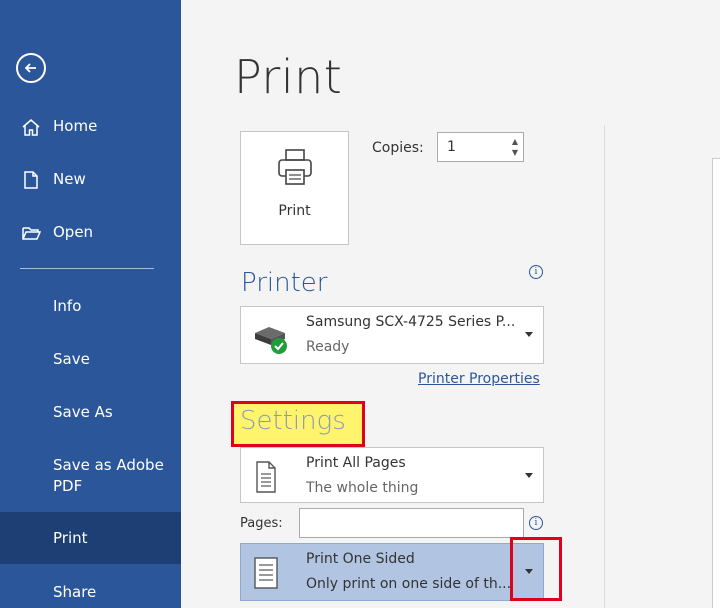  I want to click on sidebar-item-label: Save, so click(71, 359).